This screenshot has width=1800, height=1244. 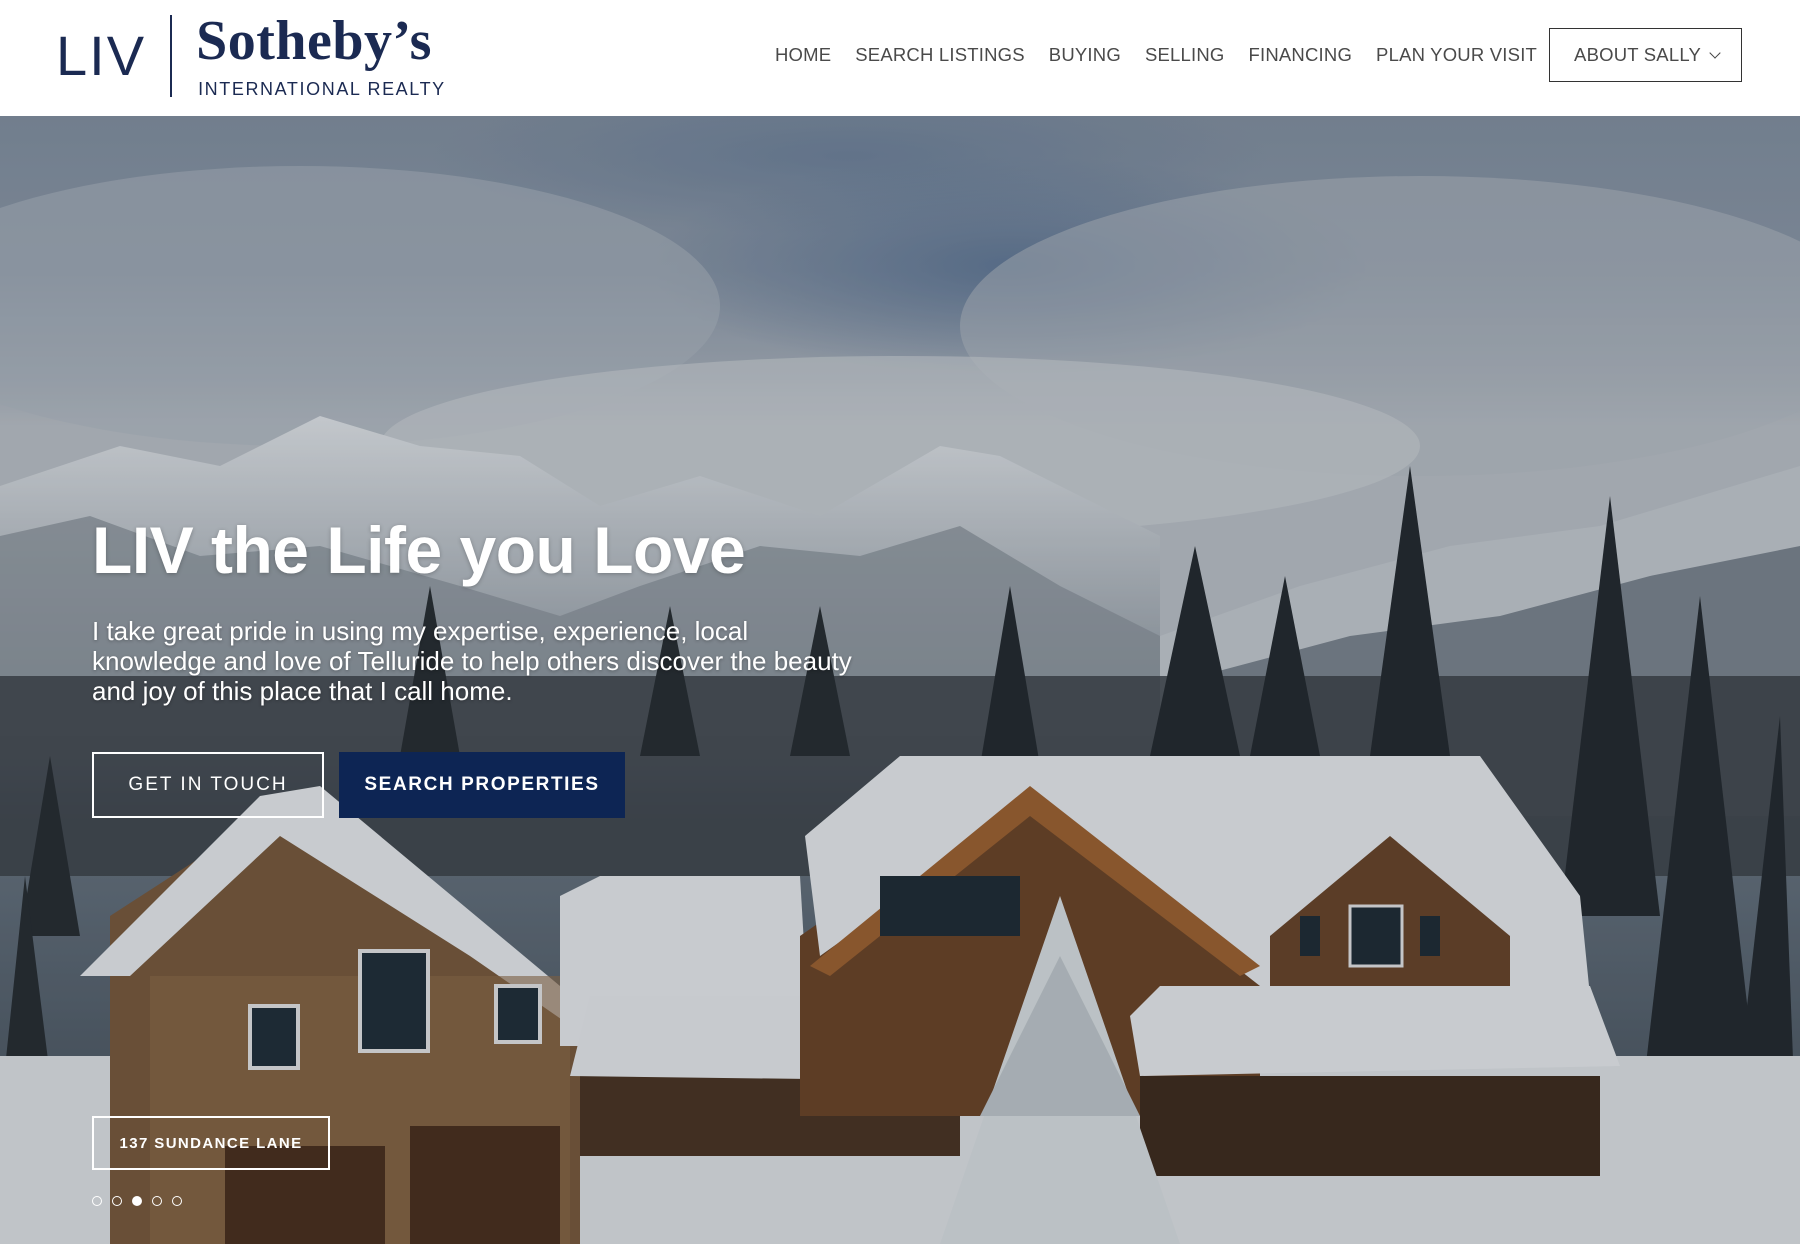 I want to click on sothebys-logo: LIV Sotheby’s INTERNATIONAL REALTY, so click(x=251, y=56).